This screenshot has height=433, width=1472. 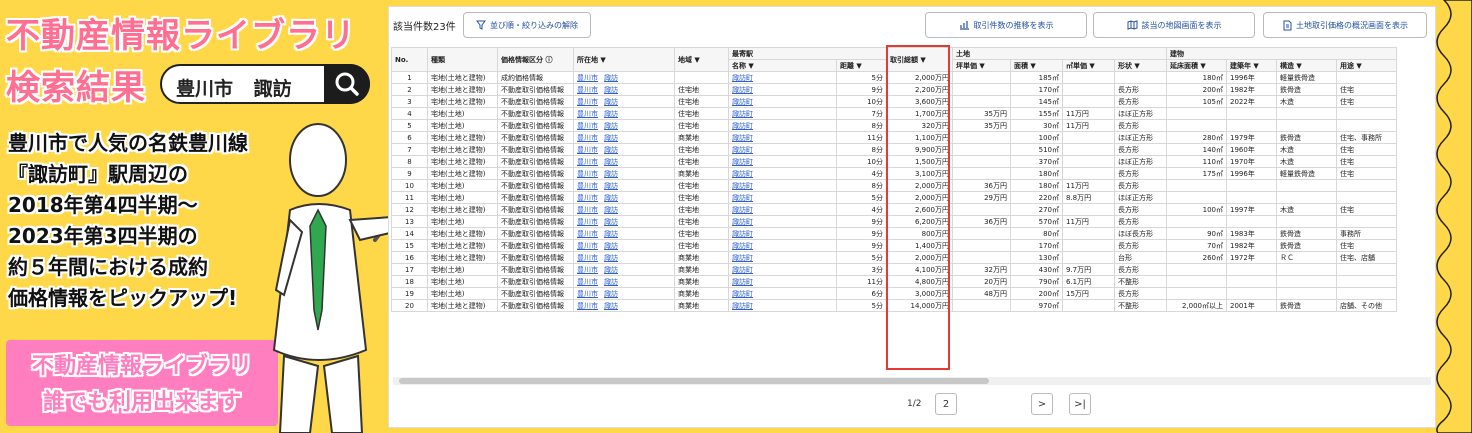 I want to click on header-land-area: 面積 ▼, so click(x=1036, y=65).